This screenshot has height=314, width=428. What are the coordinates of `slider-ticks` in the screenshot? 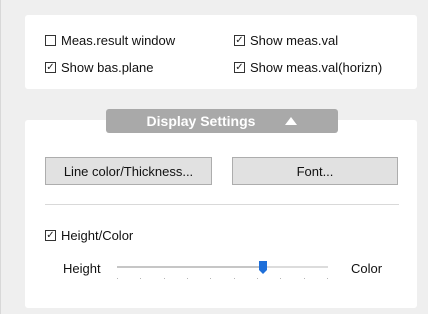 It's located at (222, 279).